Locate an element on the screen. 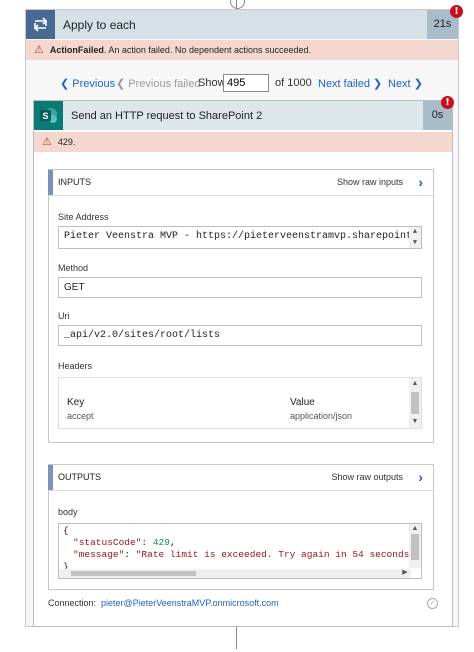 This screenshot has width=474, height=652. next-failed-button: Next failed ❯ is located at coordinates (350, 83).